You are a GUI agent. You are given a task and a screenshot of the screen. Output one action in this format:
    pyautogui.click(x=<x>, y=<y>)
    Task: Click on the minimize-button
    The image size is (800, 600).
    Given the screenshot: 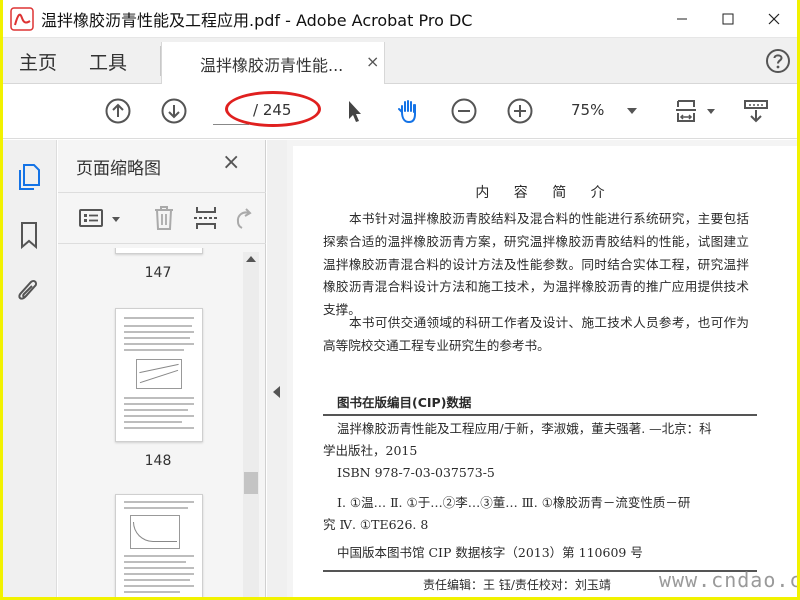 What is the action you would take?
    pyautogui.click(x=682, y=19)
    